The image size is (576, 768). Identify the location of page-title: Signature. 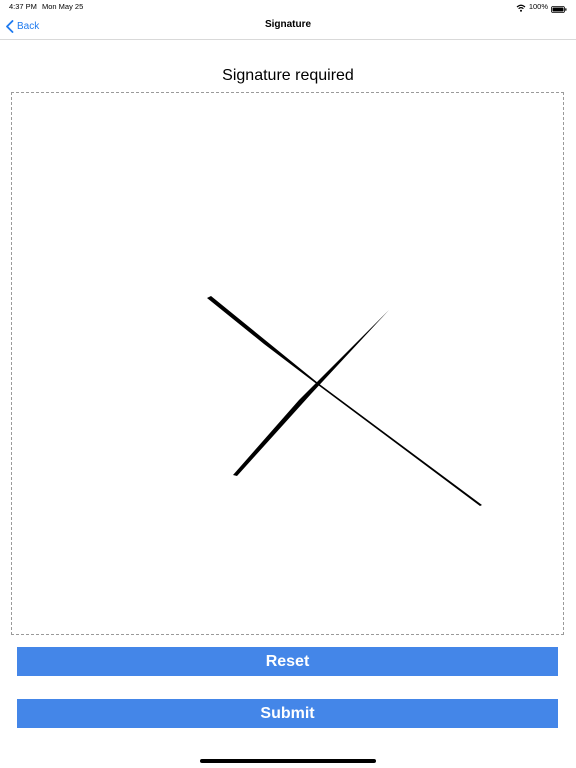
(288, 24).